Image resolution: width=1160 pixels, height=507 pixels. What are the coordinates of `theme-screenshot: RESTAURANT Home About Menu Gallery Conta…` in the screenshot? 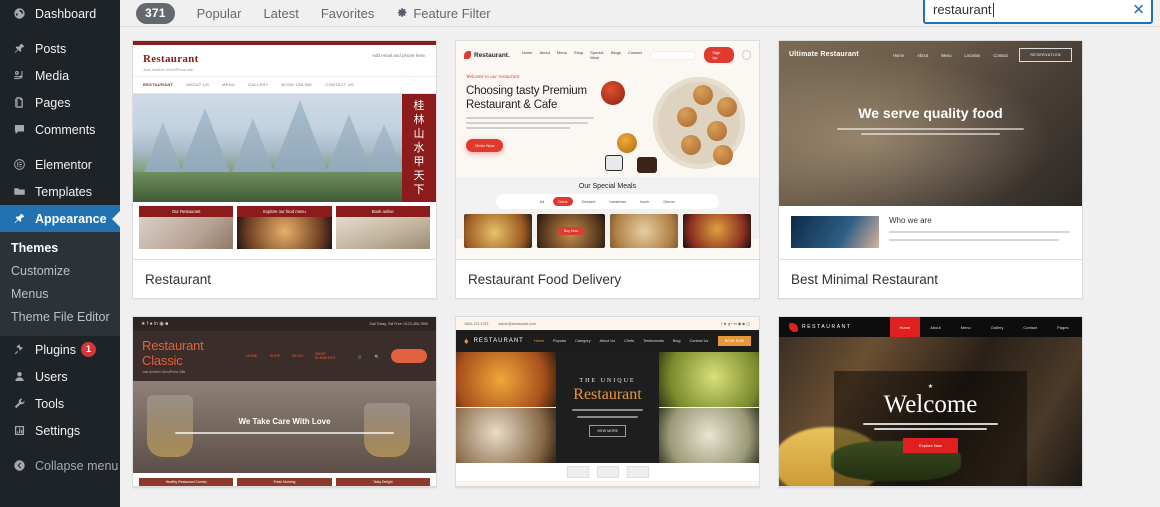 It's located at (930, 402).